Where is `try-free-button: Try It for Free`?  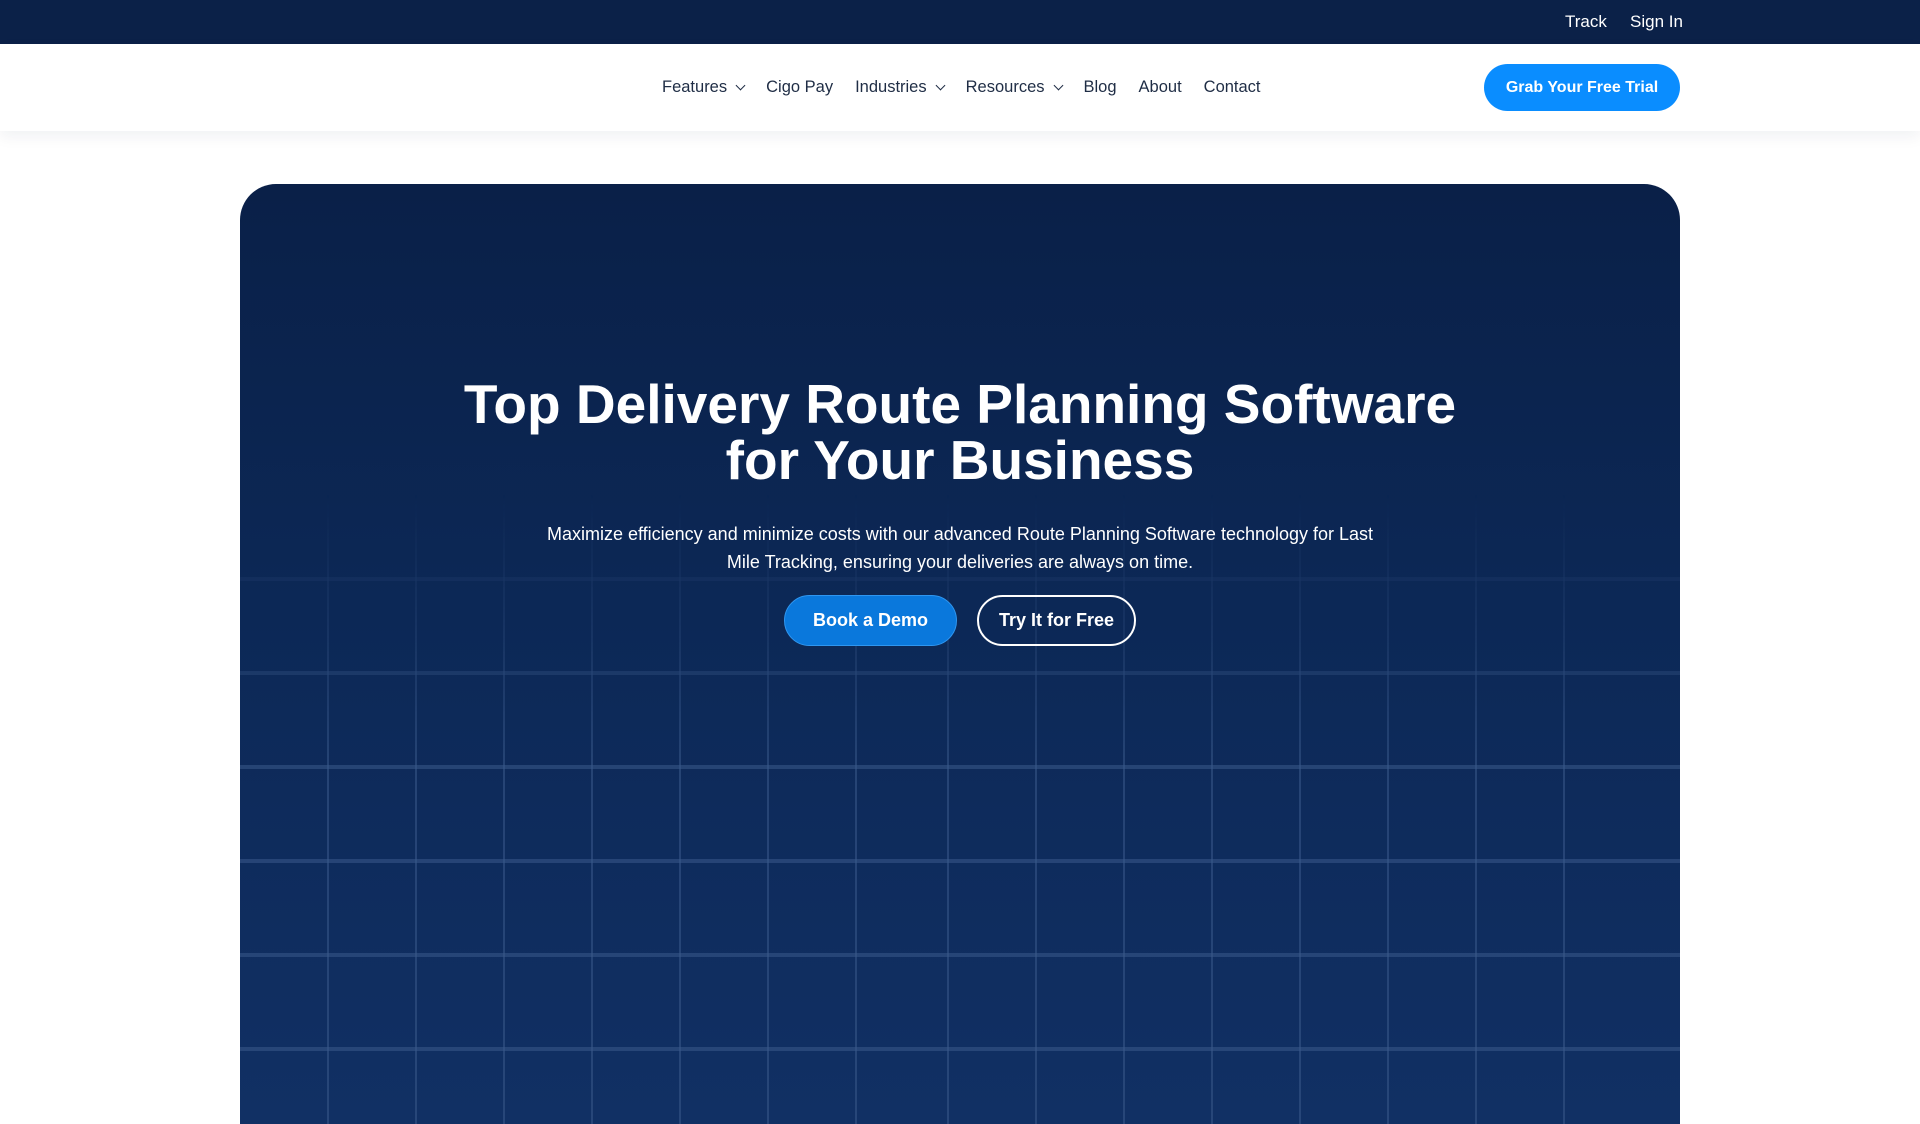
try-free-button: Try It for Free is located at coordinates (1056, 620).